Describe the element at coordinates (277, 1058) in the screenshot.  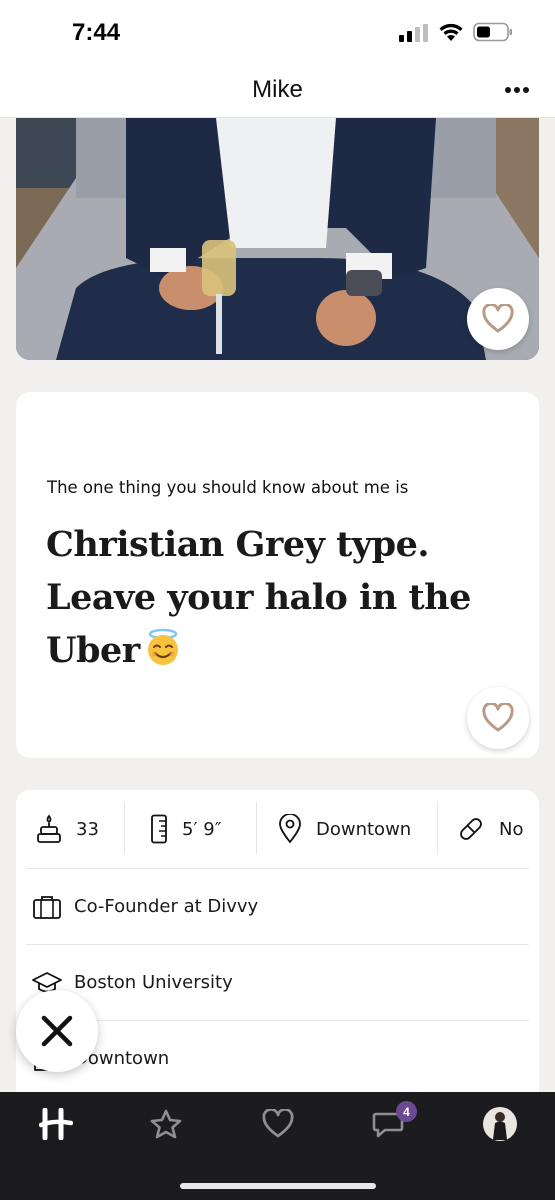
I see `info-row-hometown: Downtown` at that location.